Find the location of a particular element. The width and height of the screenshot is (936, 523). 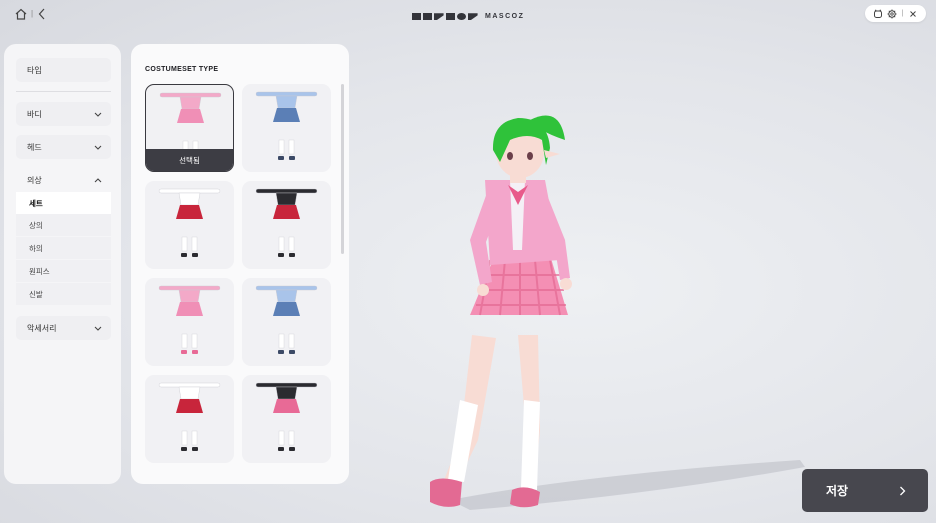

panel-title: COSTUMESET TYPE is located at coordinates (182, 69).